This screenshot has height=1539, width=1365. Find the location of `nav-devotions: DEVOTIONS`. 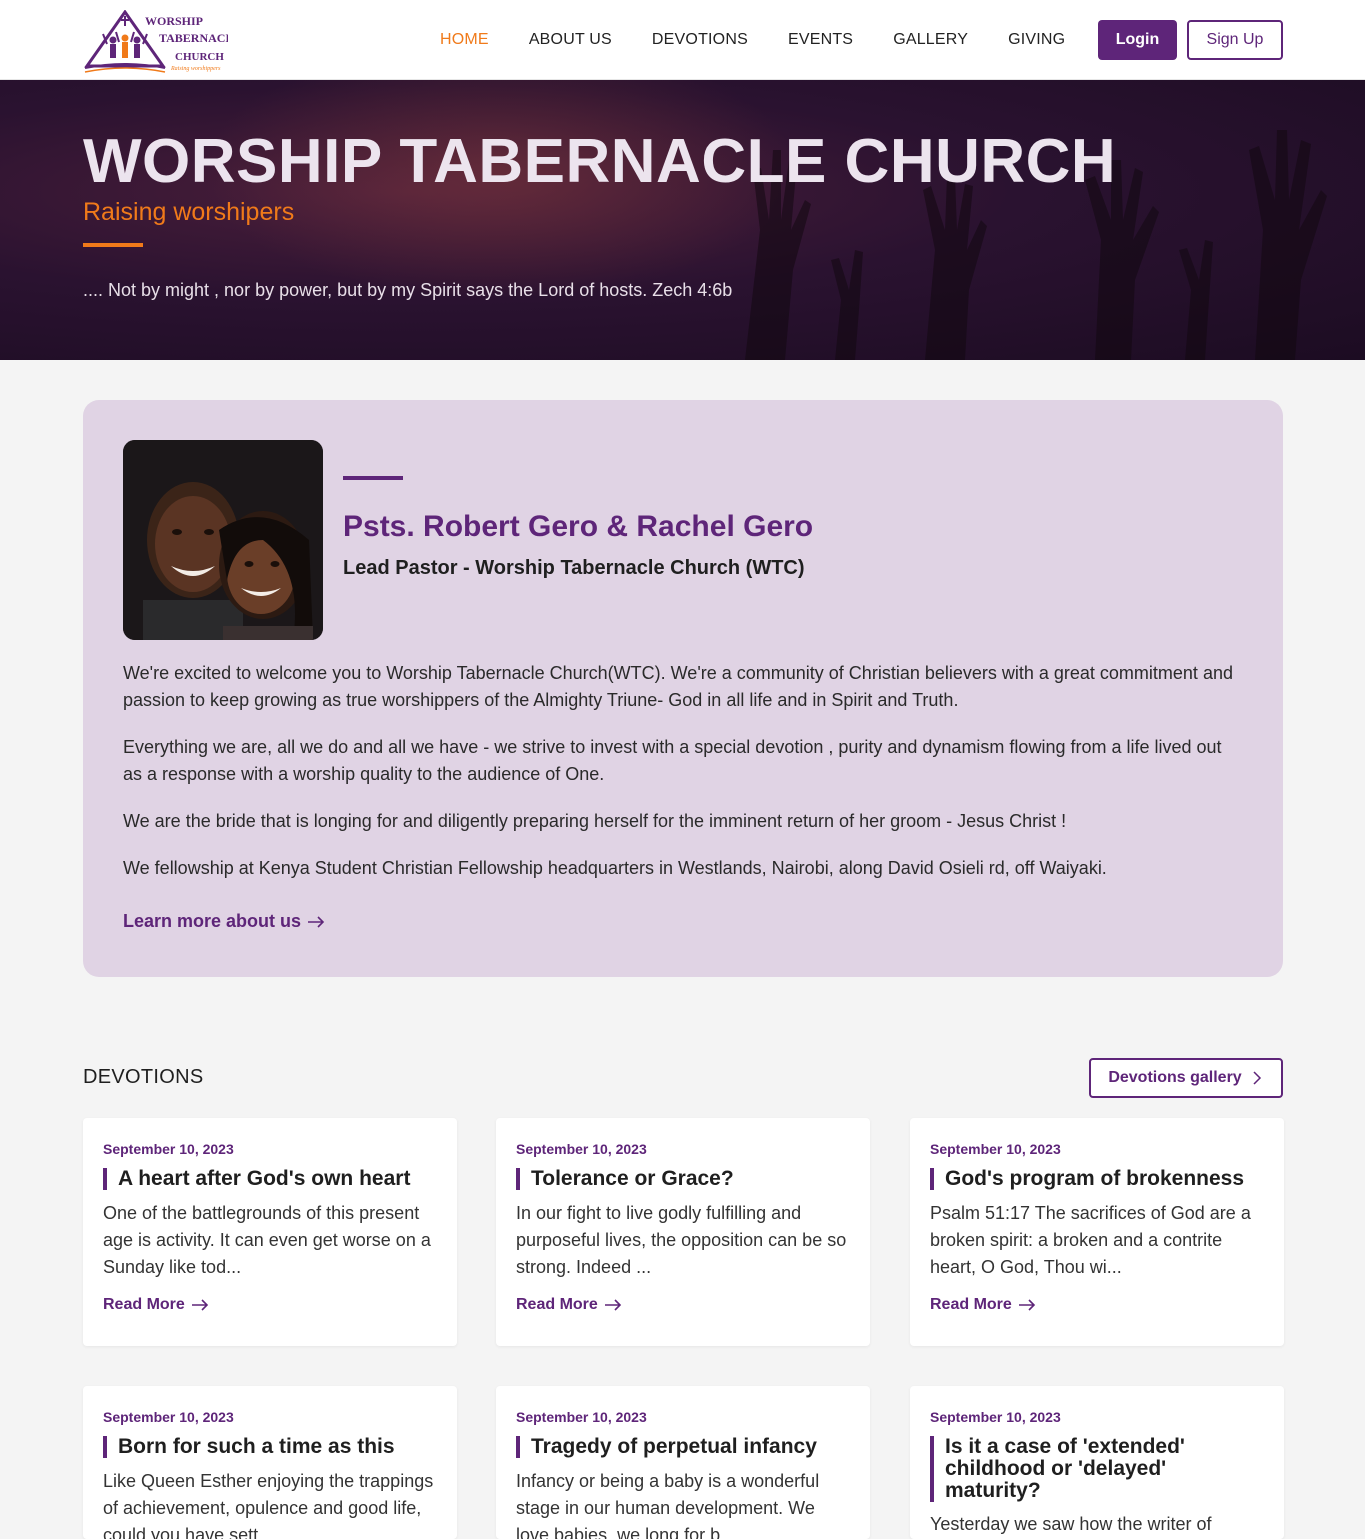

nav-devotions: DEVOTIONS is located at coordinates (700, 40).